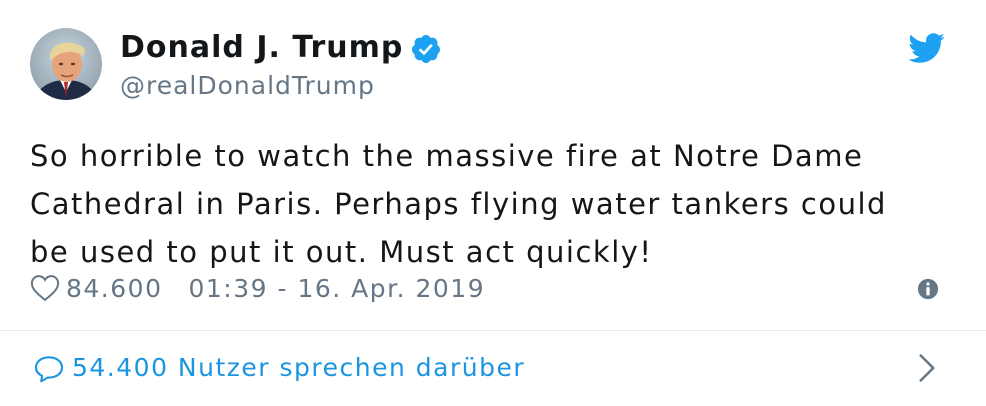  I want to click on info-icon, so click(928, 289).